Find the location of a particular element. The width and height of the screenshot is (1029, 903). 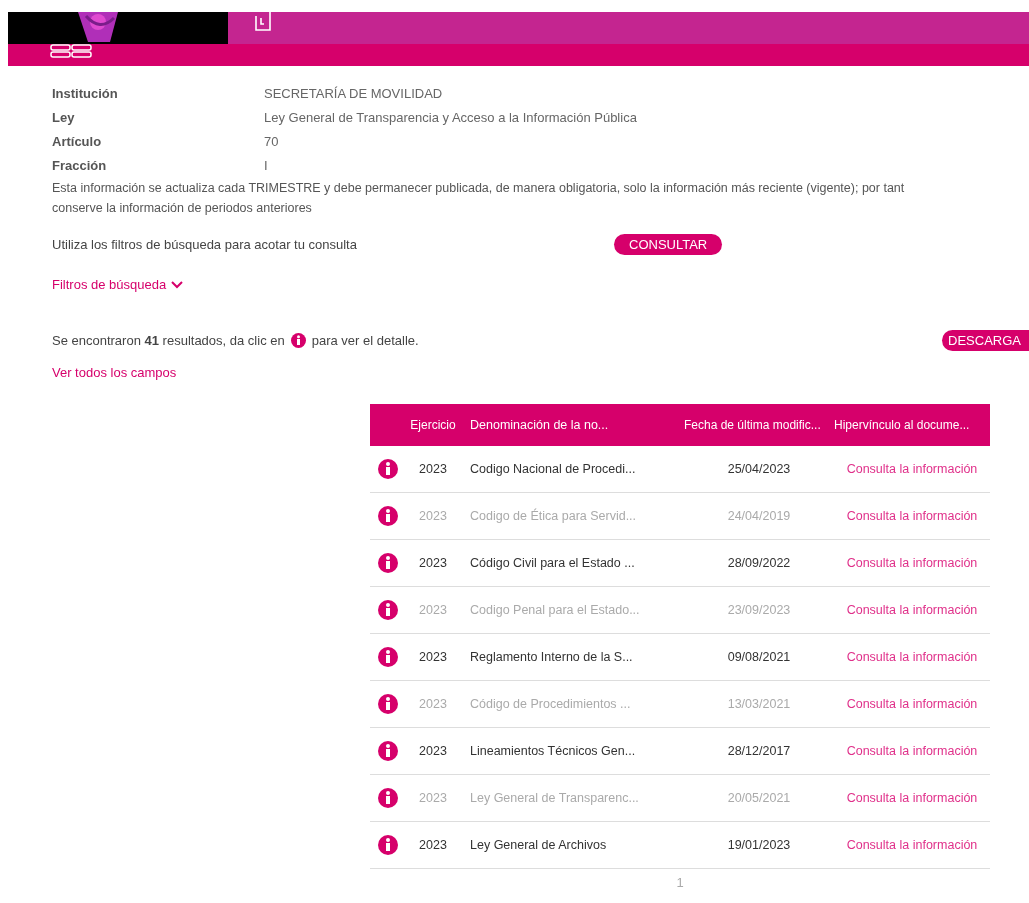

field-label: Ley is located at coordinates (64, 117).